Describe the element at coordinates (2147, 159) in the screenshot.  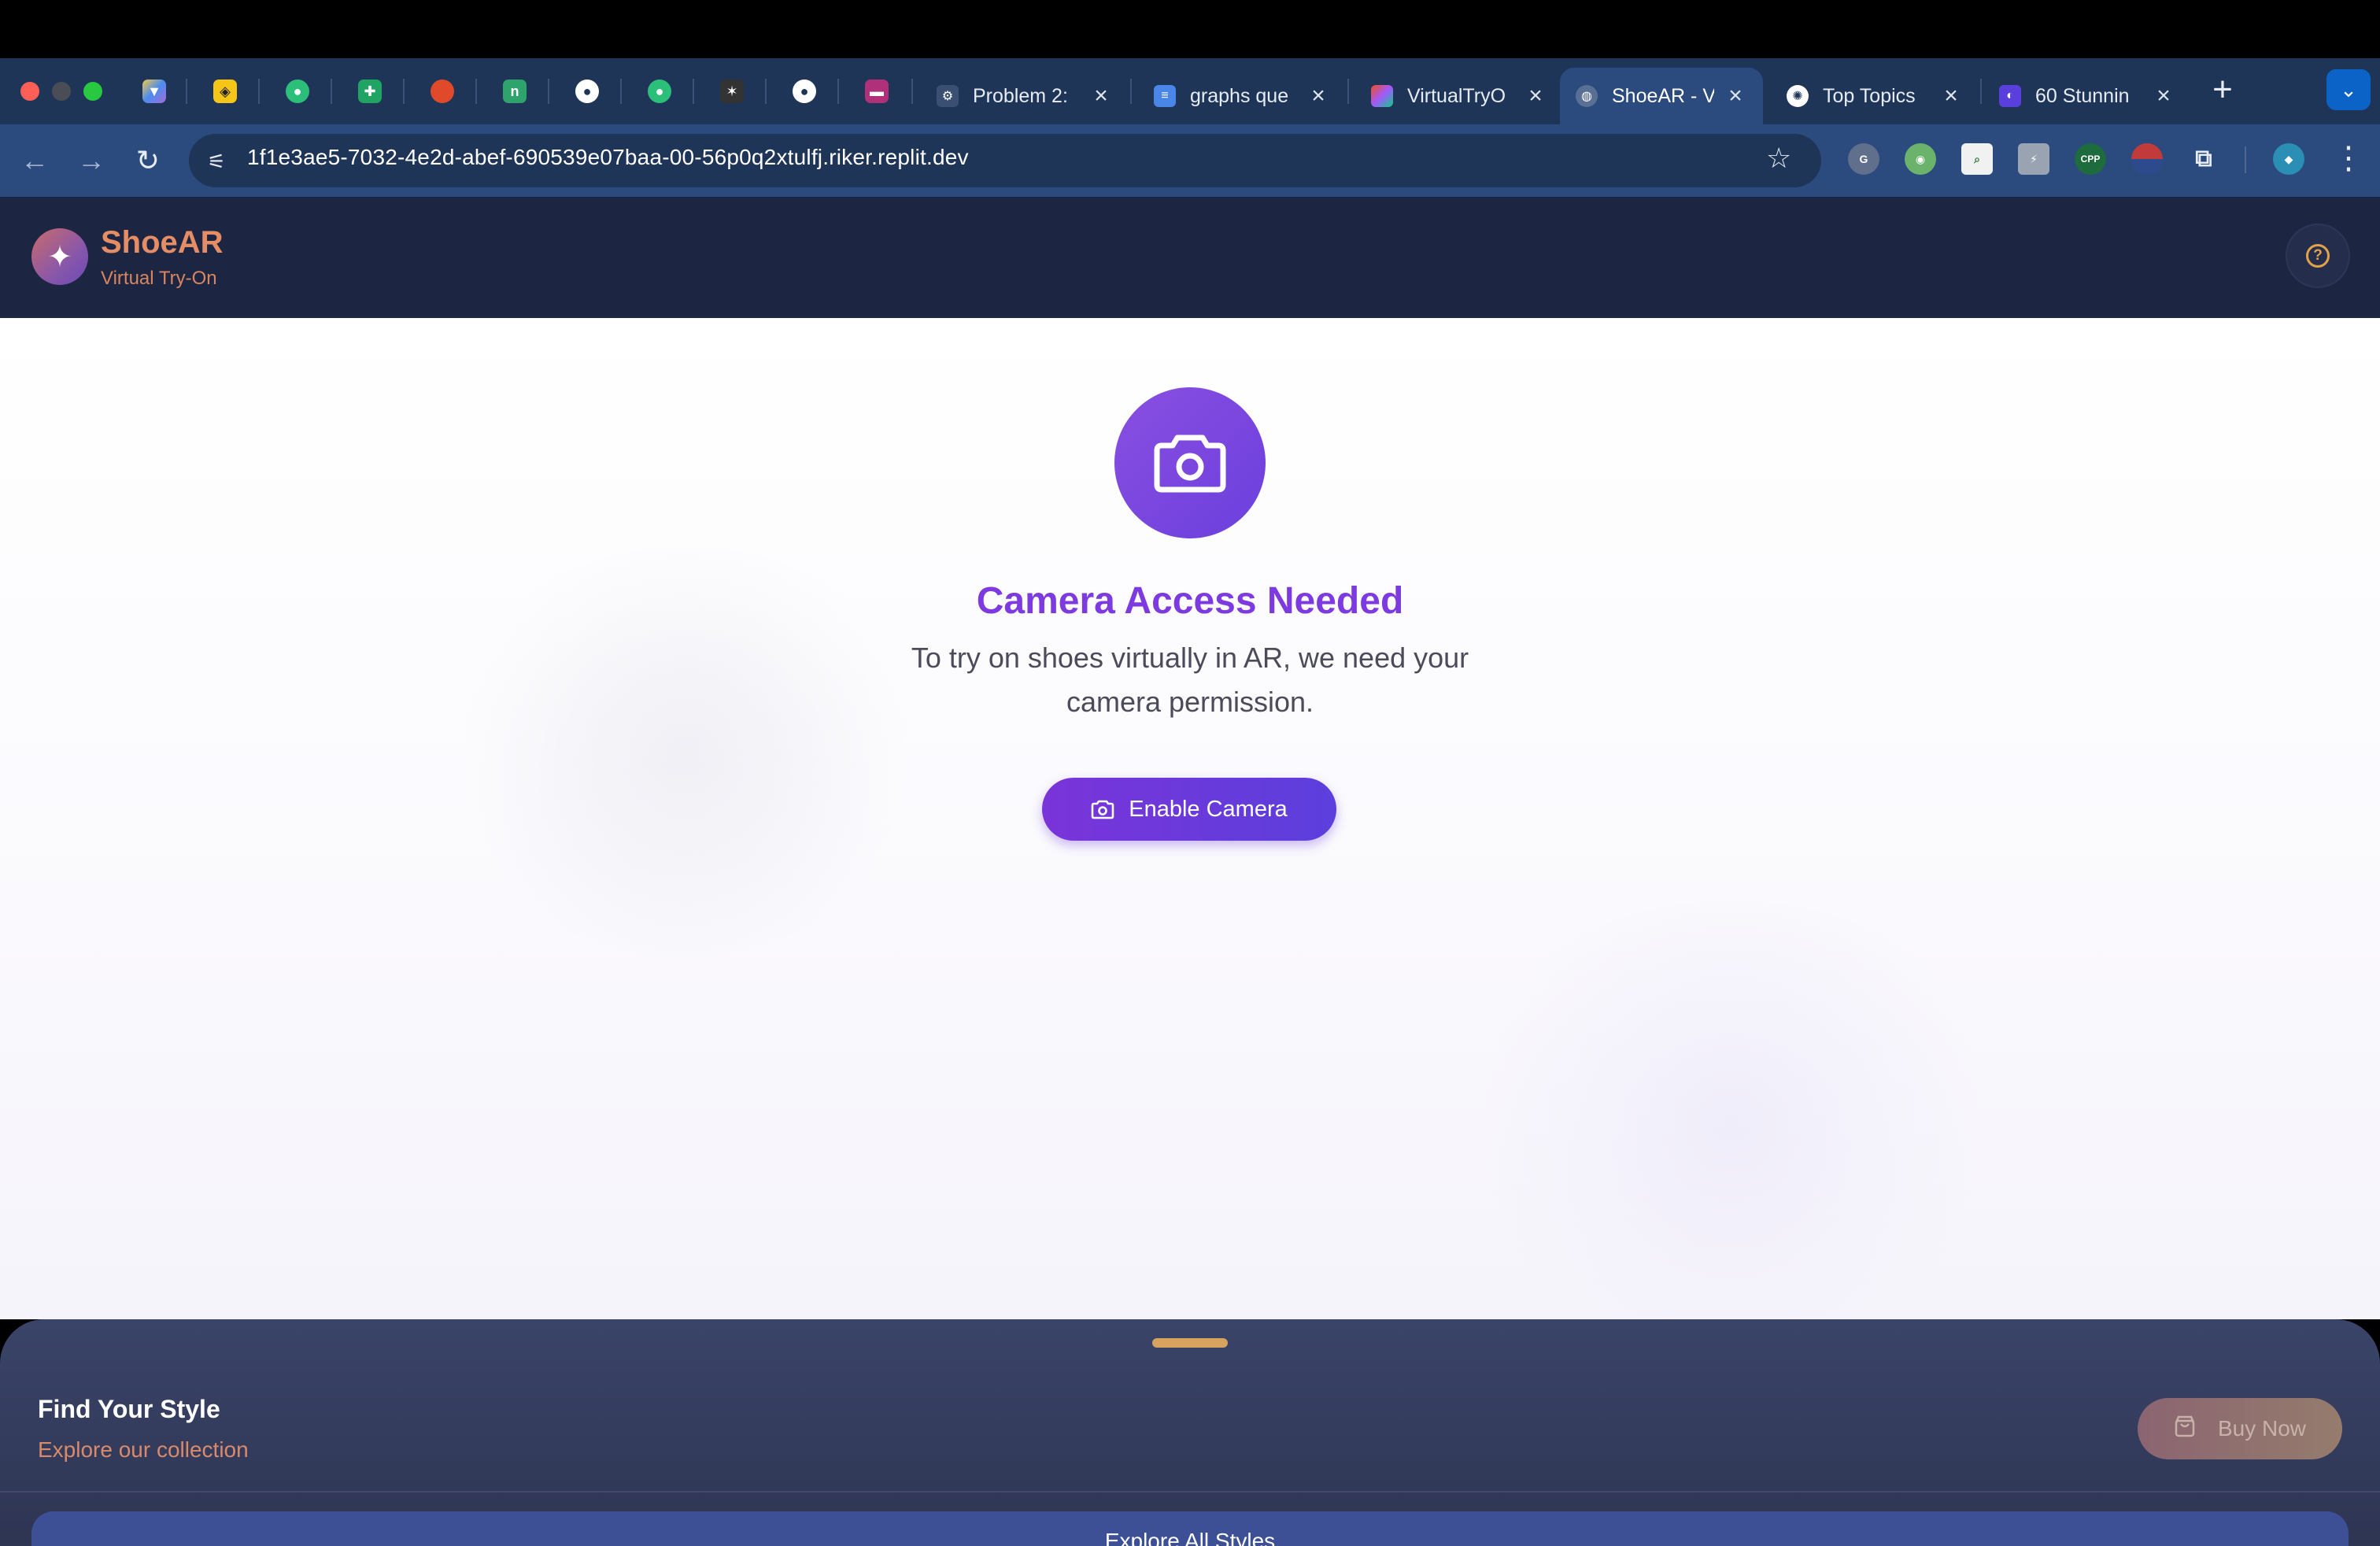
I see `flag-extension-icon` at that location.